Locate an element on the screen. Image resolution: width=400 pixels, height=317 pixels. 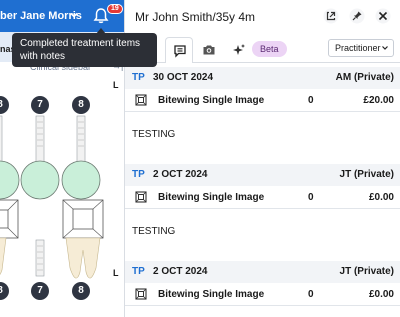
tab-photos is located at coordinates (209, 49).